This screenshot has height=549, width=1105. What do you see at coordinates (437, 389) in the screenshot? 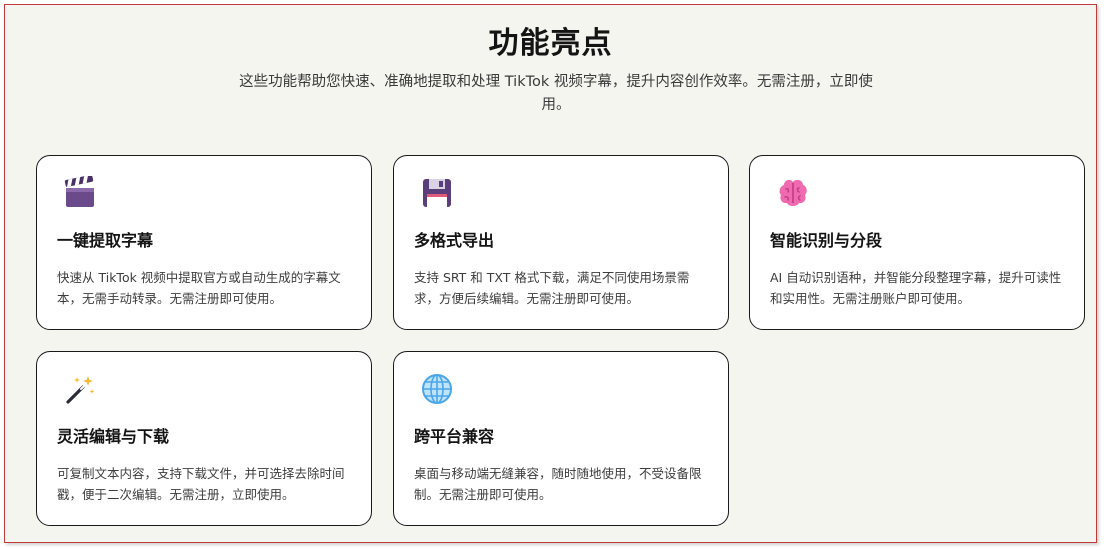
I see `globe-icon` at bounding box center [437, 389].